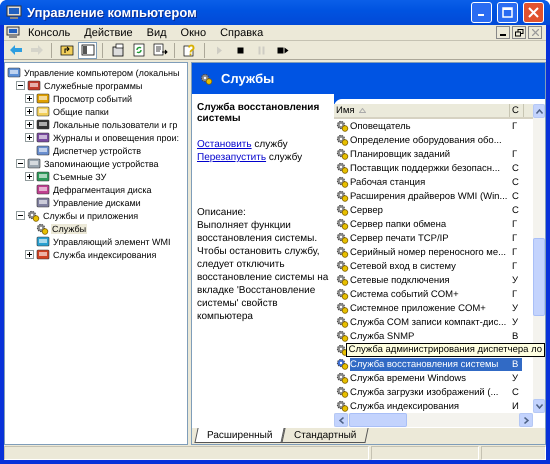  What do you see at coordinates (247, 78) in the screenshot?
I see `pane-title: Службы` at bounding box center [247, 78].